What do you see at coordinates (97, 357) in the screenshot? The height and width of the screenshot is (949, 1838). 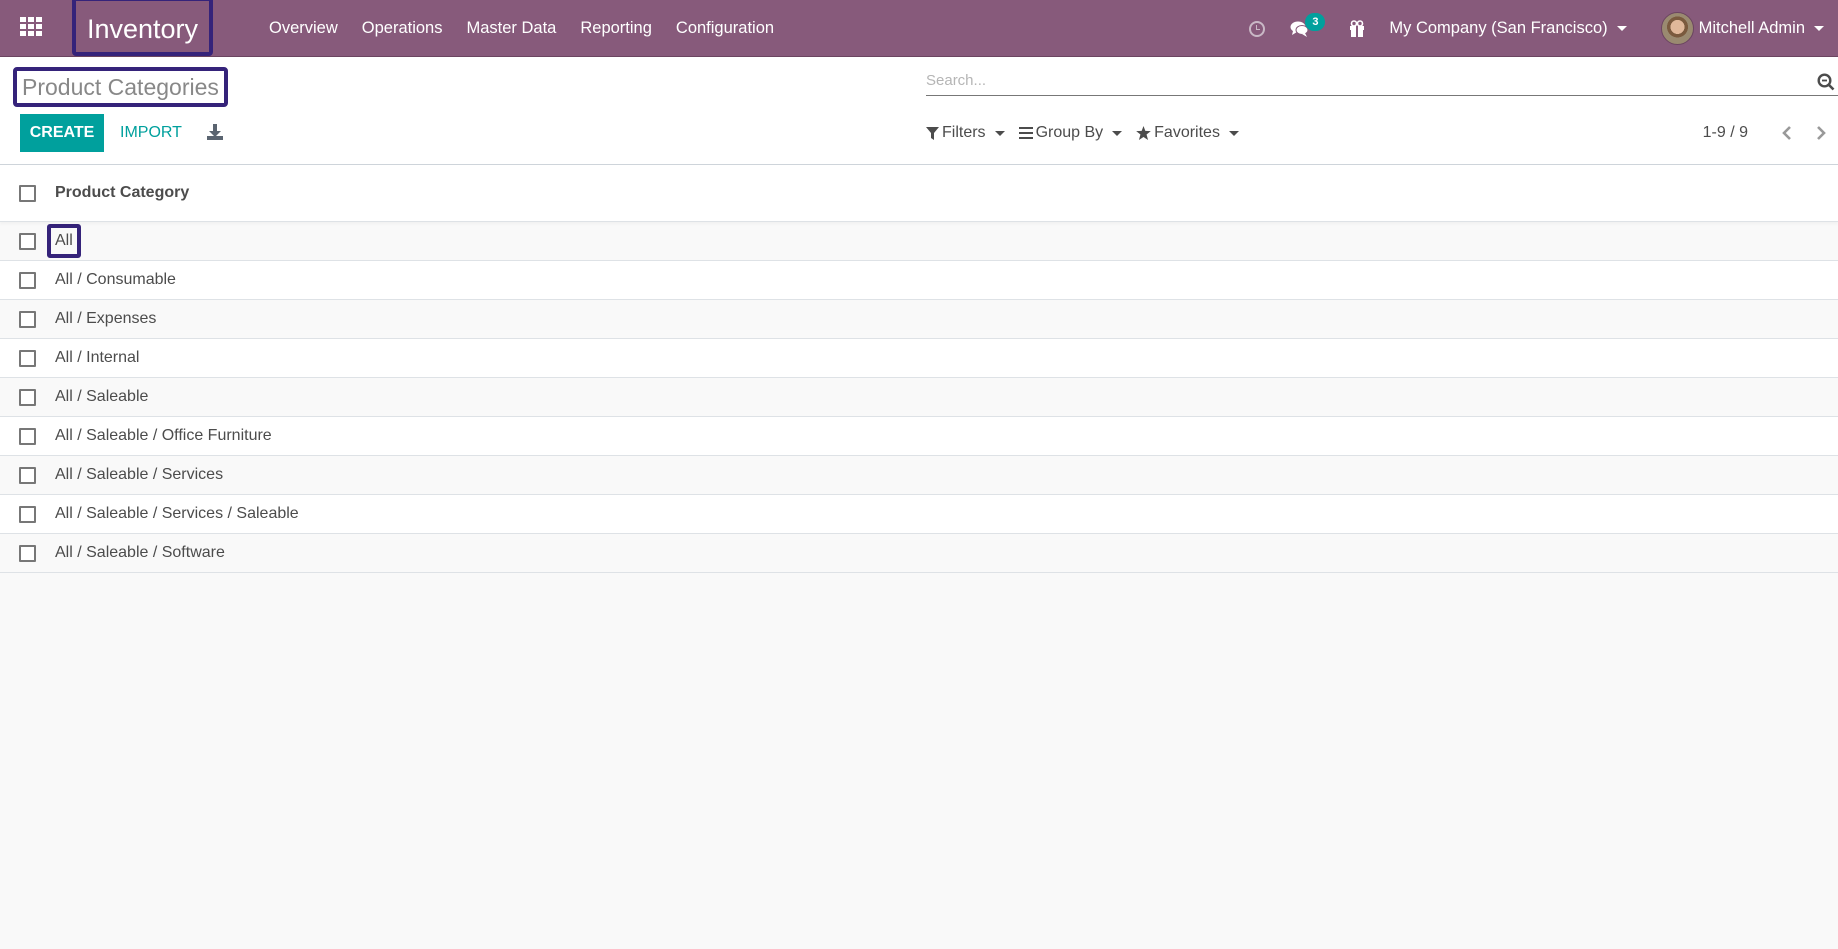 I see `category-name: All / Internal` at bounding box center [97, 357].